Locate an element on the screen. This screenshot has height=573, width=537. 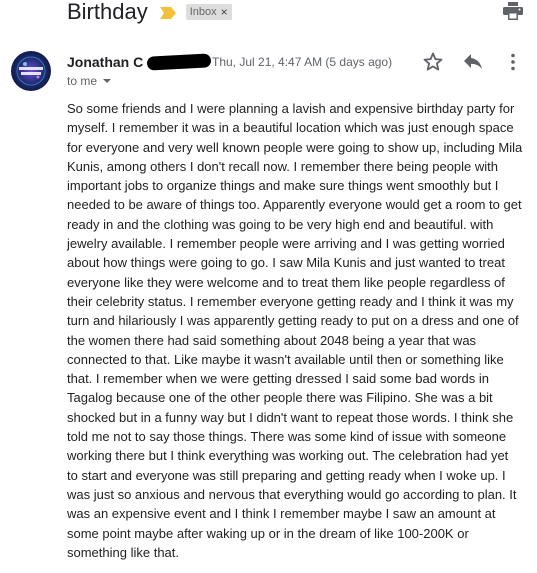
recipient-text: to me is located at coordinates (82, 81).